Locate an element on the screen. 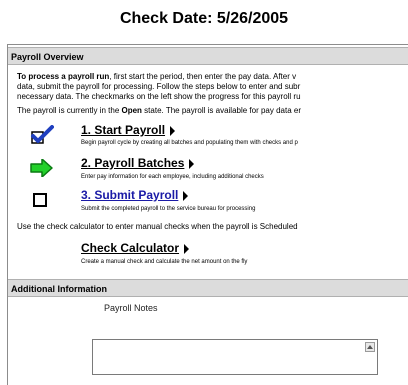 This screenshot has height=385, width=408. start-payroll-link: 1. Start Payroll is located at coordinates (128, 130).